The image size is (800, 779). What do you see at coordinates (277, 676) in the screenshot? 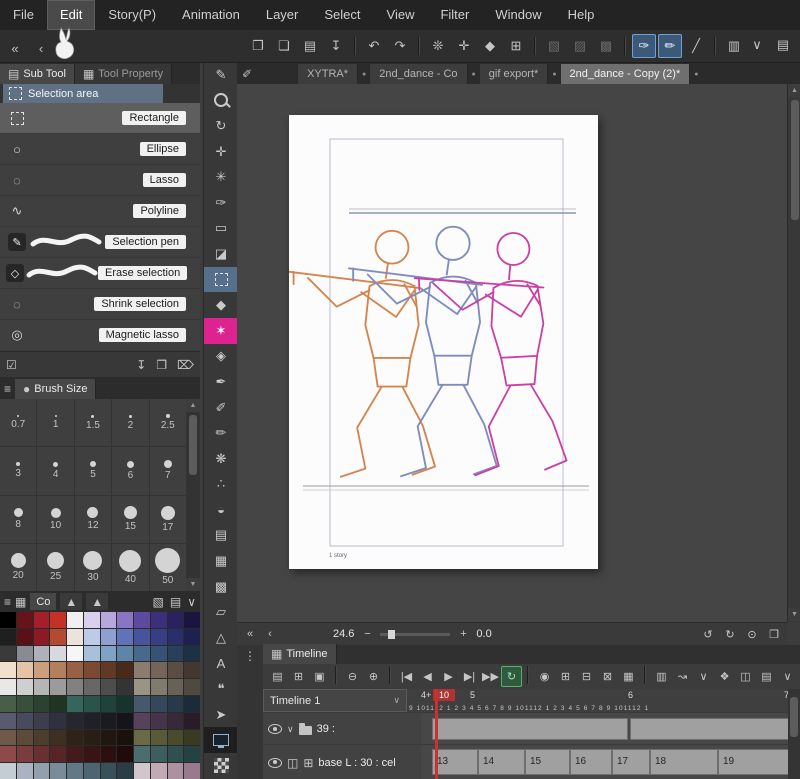
I see `palette-dock-icon: ▤` at bounding box center [277, 676].